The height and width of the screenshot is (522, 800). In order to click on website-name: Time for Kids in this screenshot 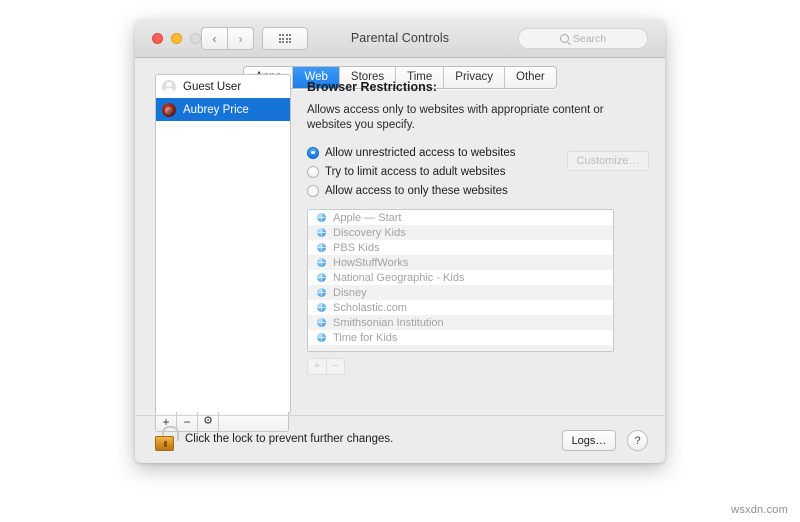, I will do `click(365, 337)`.